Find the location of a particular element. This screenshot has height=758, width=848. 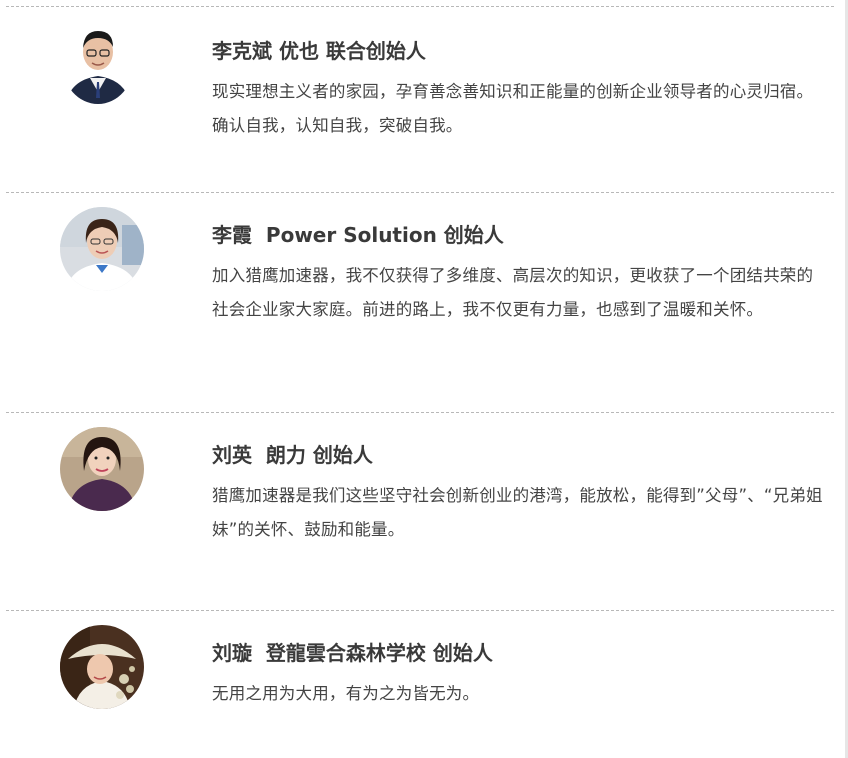

avatar-liu-xuan is located at coordinates (102, 667).